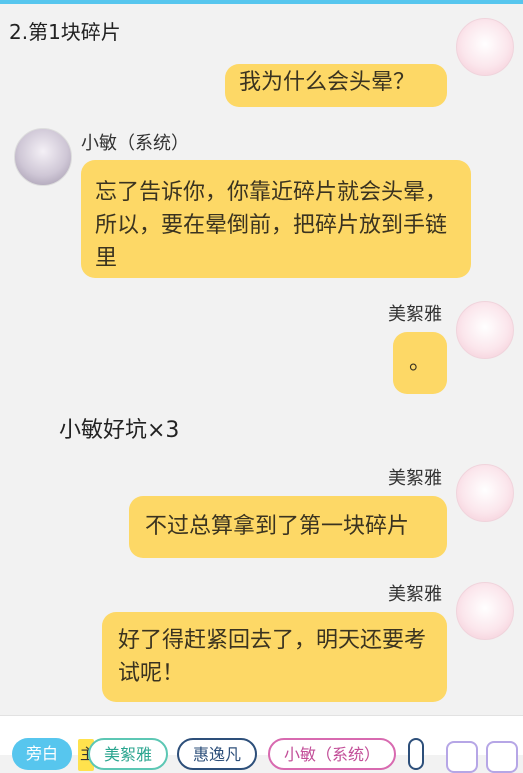 The height and width of the screenshot is (773, 523). I want to click on role-chip-xiaomin-system: 小敏（系统）, so click(332, 754).